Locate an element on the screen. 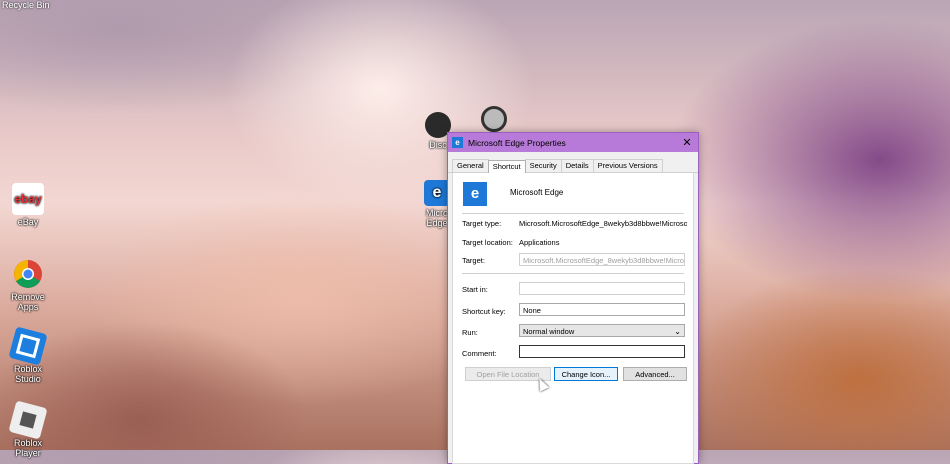 This screenshot has height=464, width=950. run-label: Run: is located at coordinates (470, 332).